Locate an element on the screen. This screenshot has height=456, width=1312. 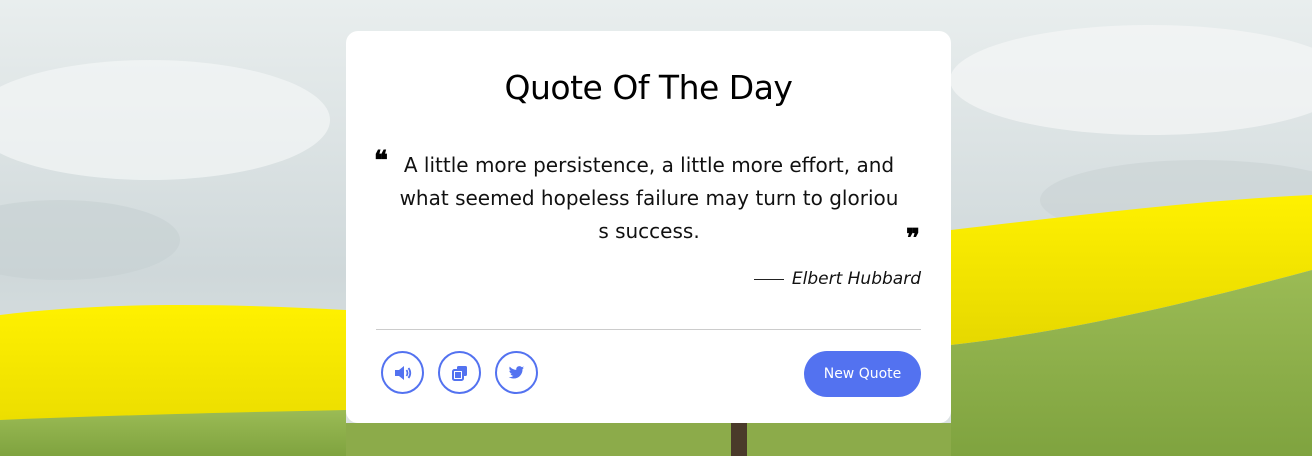
copy-icon is located at coordinates (459, 373).